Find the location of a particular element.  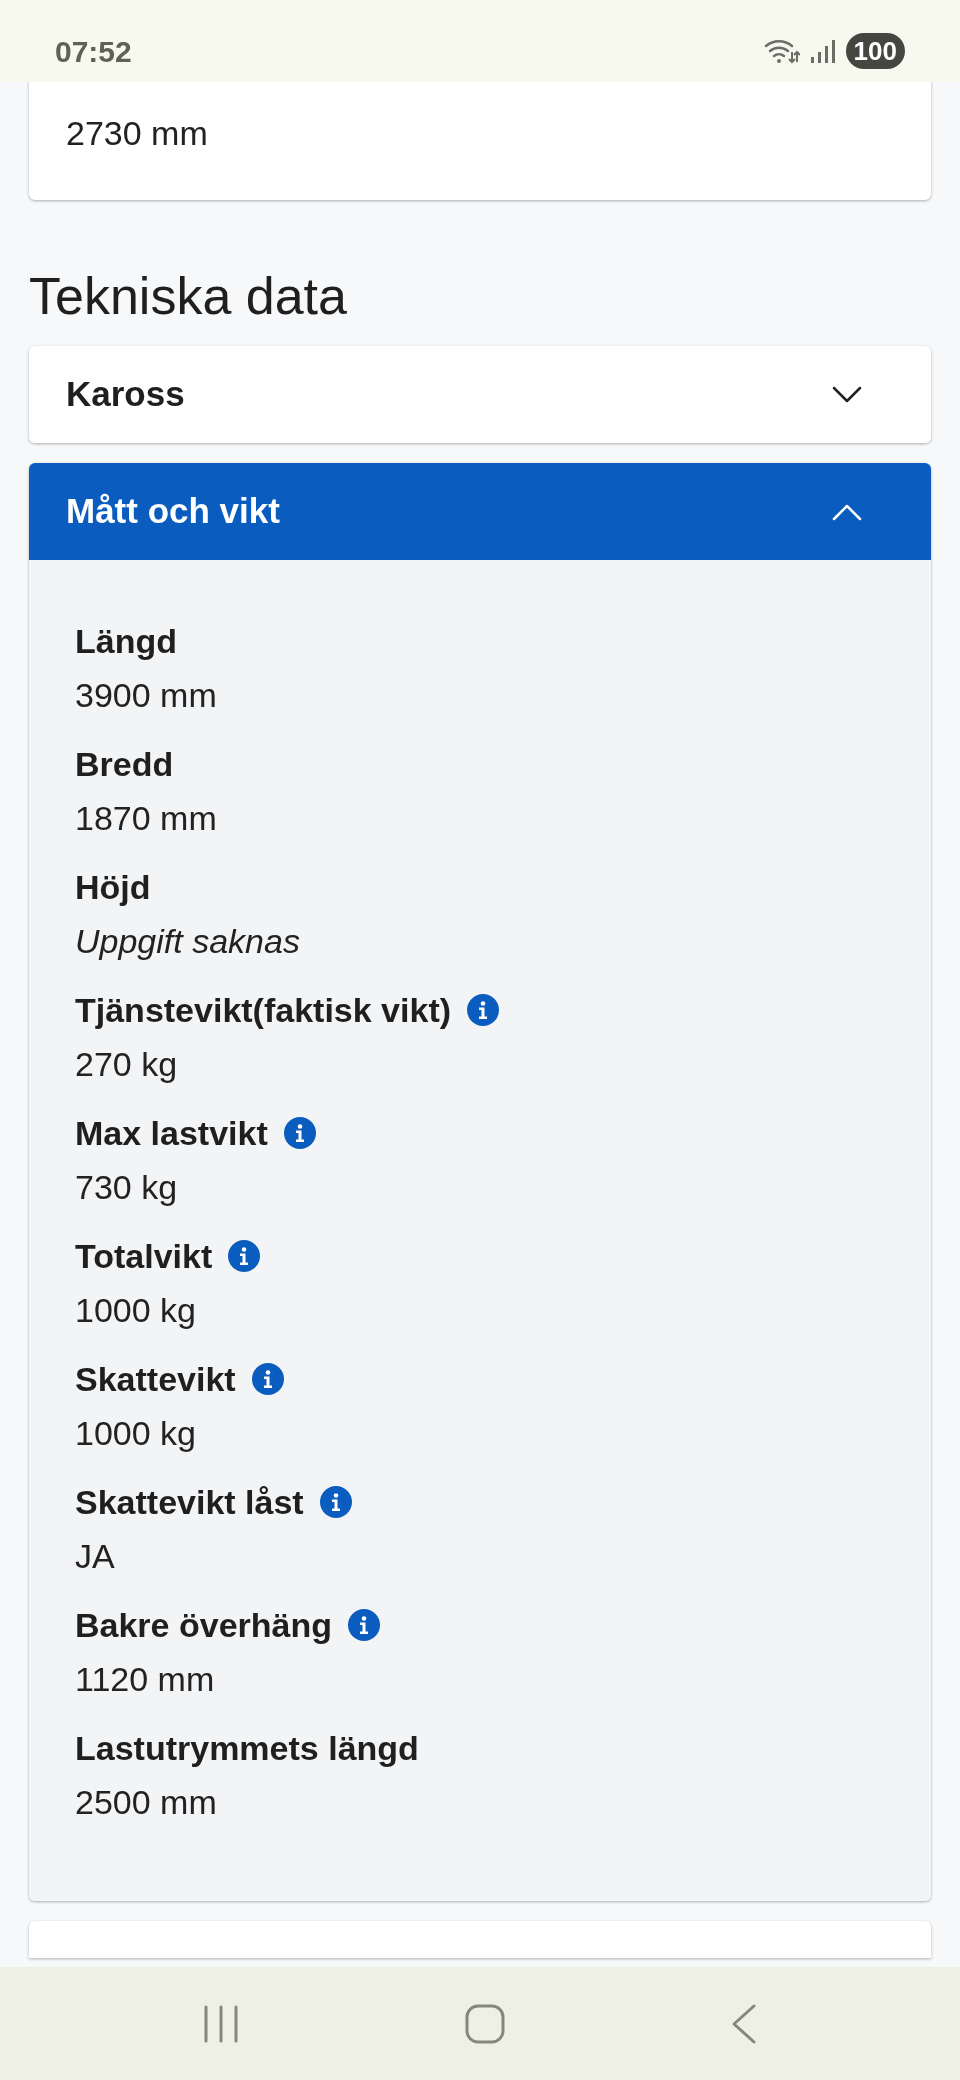

back-icon is located at coordinates (744, 2023).